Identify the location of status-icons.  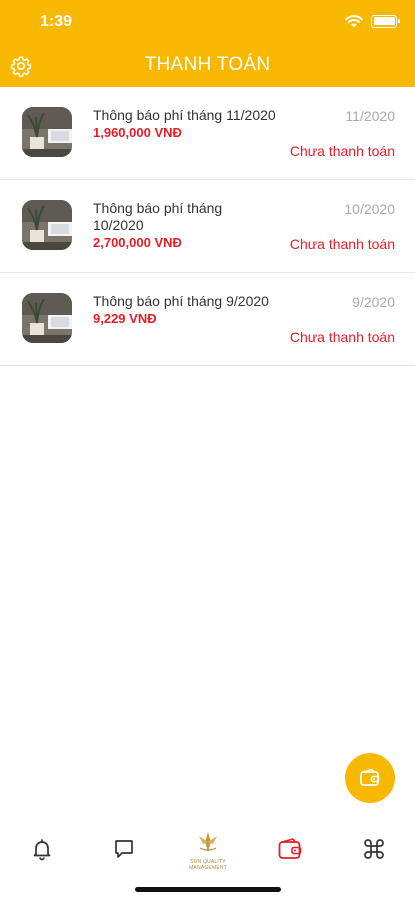
(372, 21).